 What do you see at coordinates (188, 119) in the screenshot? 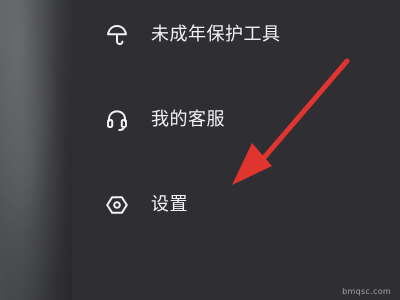
I see `menu-item-my-service-label: 我的客服` at bounding box center [188, 119].